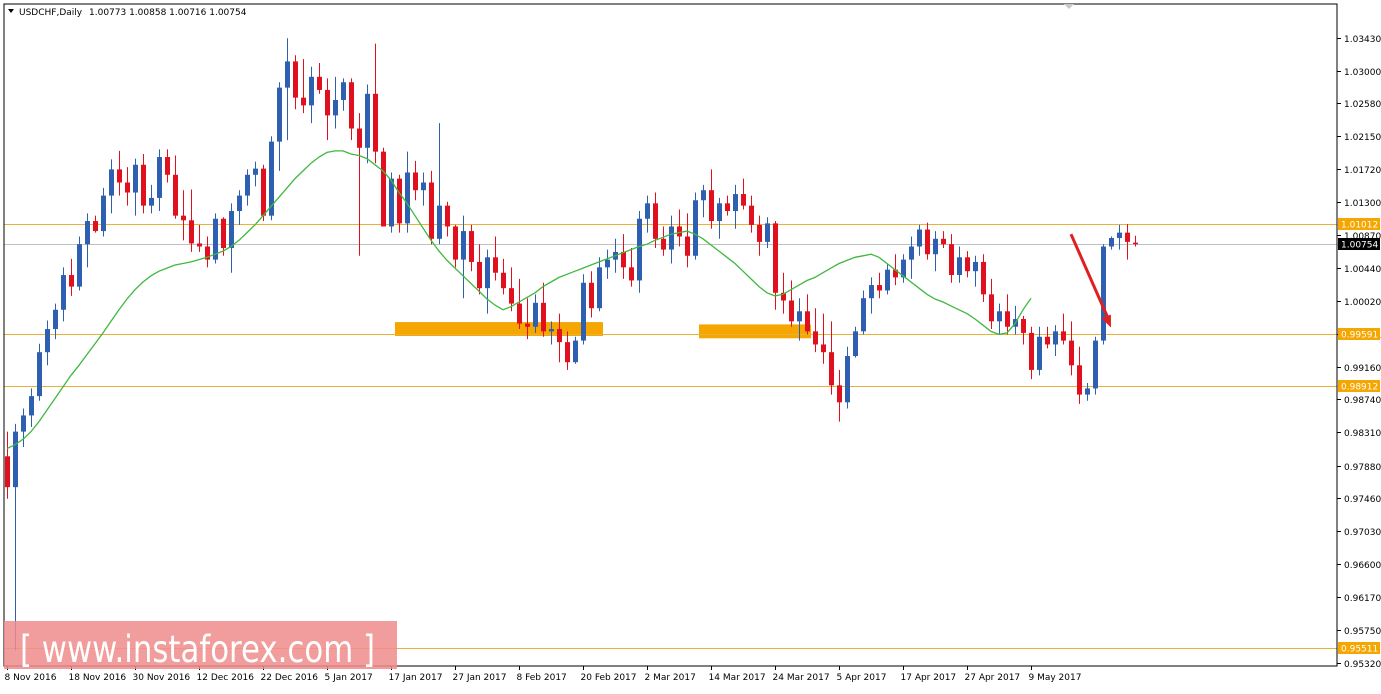  What do you see at coordinates (200, 646) in the screenshot?
I see `watermark: [ www.instaforex.com ]` at bounding box center [200, 646].